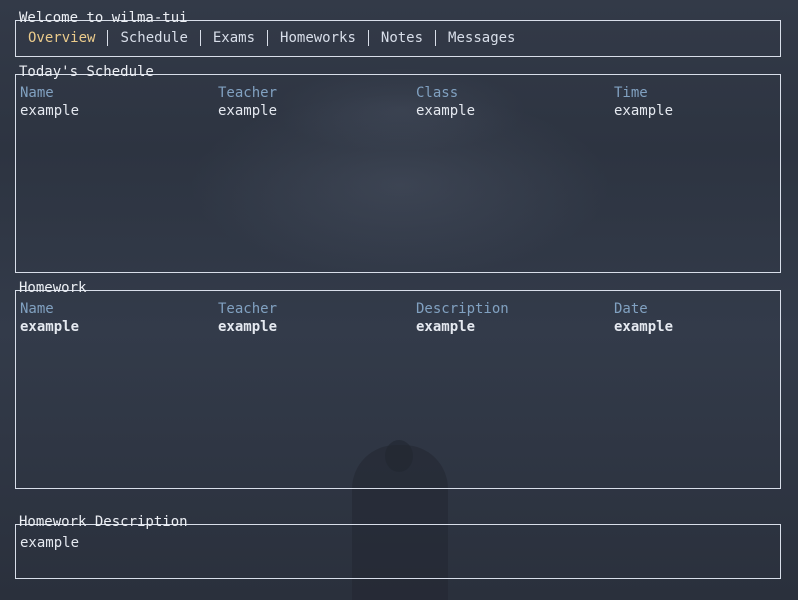 The height and width of the screenshot is (600, 798). What do you see at coordinates (50, 543) in the screenshot?
I see `homework-description-text: example` at bounding box center [50, 543].